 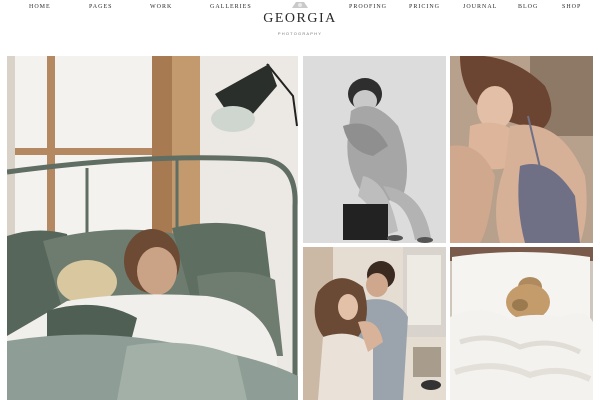 I want to click on woman-swimsuit-portrait-image, so click(x=521, y=149).